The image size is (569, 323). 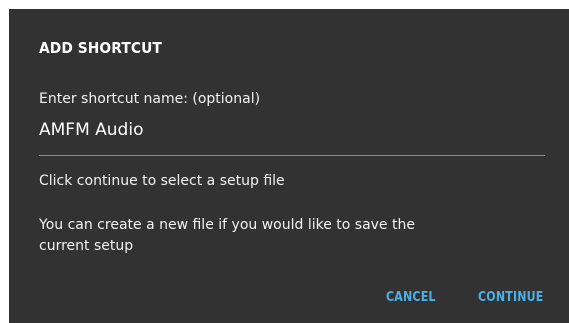 I want to click on continue-button: CONTINUE, so click(x=511, y=297).